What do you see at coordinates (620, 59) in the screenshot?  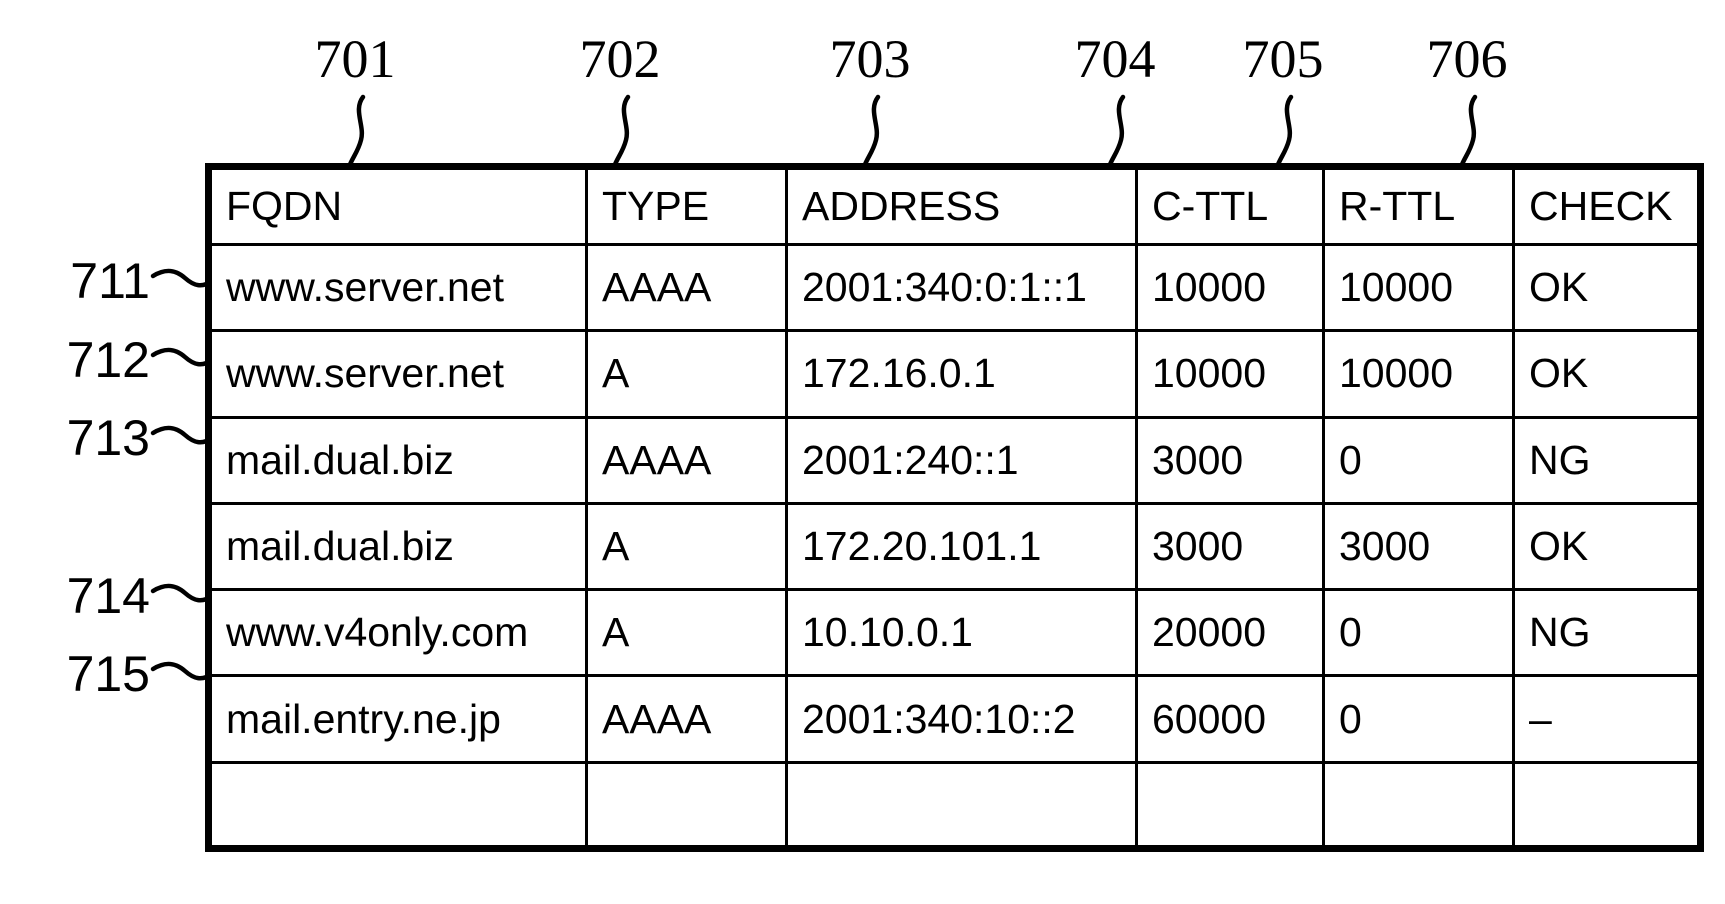 I see `column-callout-702: 702` at bounding box center [620, 59].